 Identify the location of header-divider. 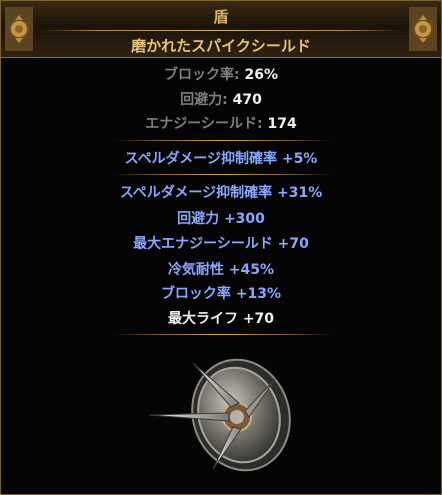
(221, 30).